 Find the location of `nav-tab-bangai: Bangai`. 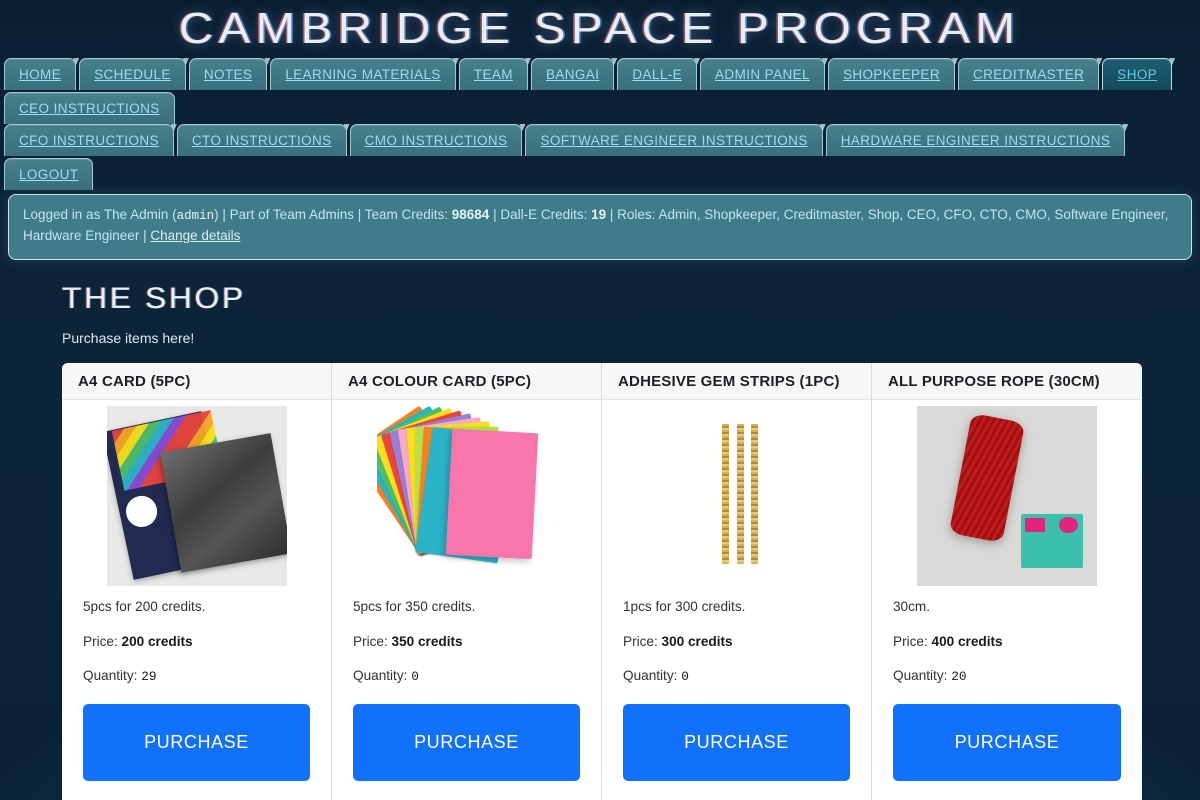

nav-tab-bangai: Bangai is located at coordinates (572, 74).